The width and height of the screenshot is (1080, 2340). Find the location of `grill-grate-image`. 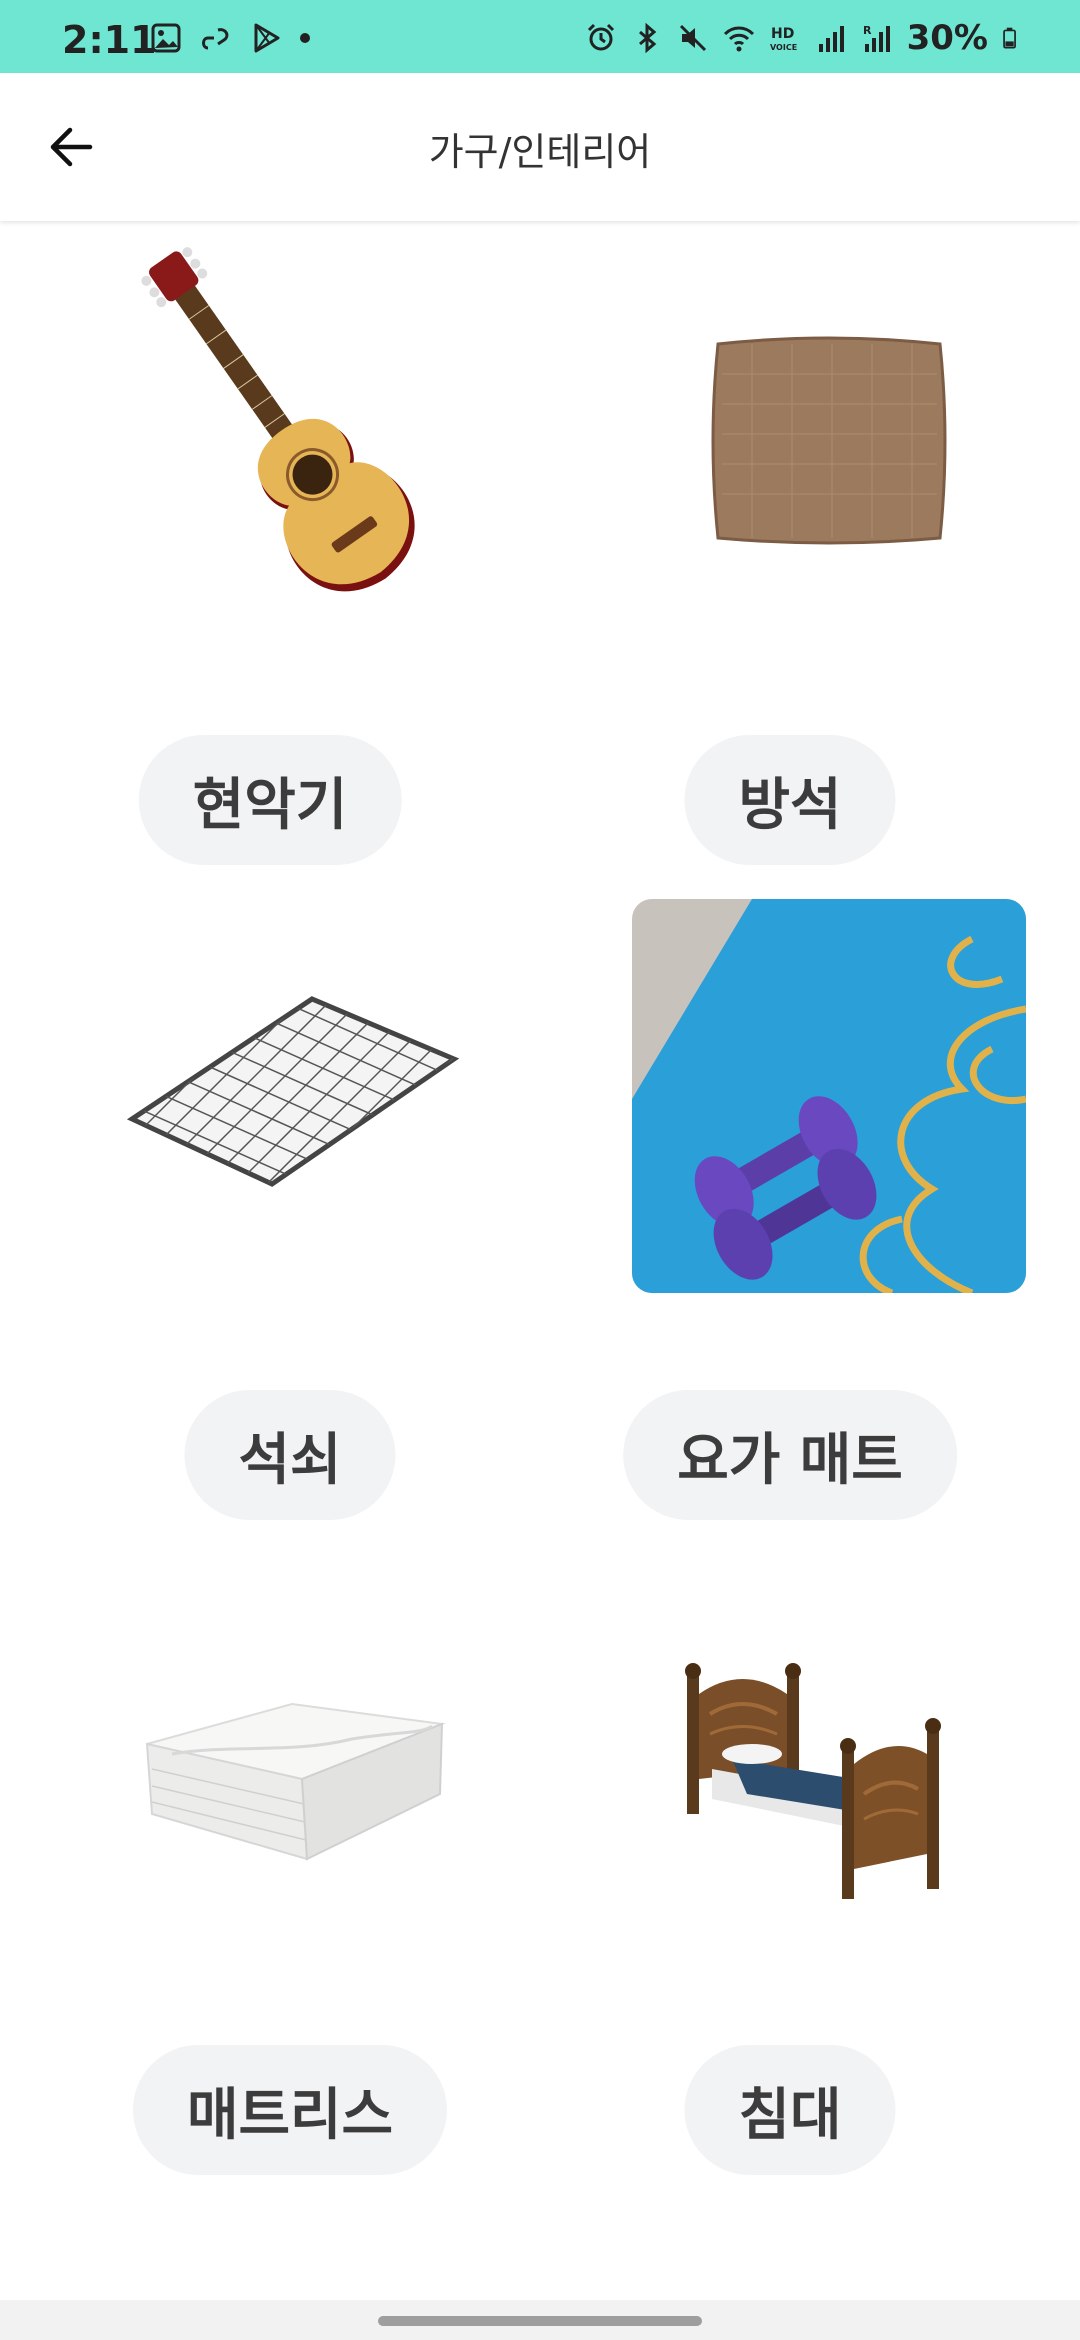

grill-grate-image is located at coordinates (289, 1096).